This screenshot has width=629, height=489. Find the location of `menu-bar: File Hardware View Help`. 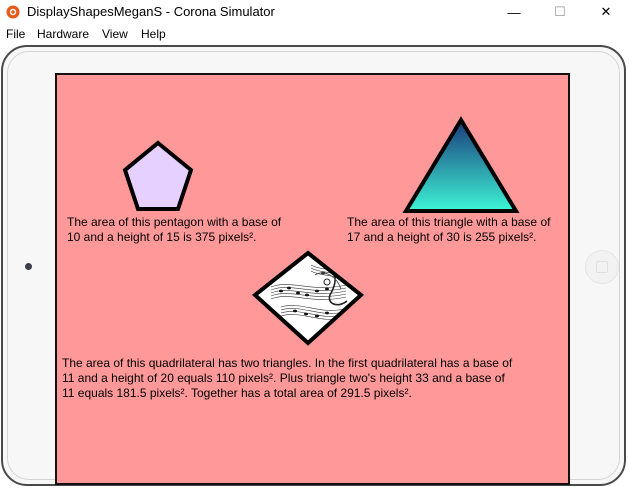

menu-bar: File Hardware View Help is located at coordinates (314, 34).